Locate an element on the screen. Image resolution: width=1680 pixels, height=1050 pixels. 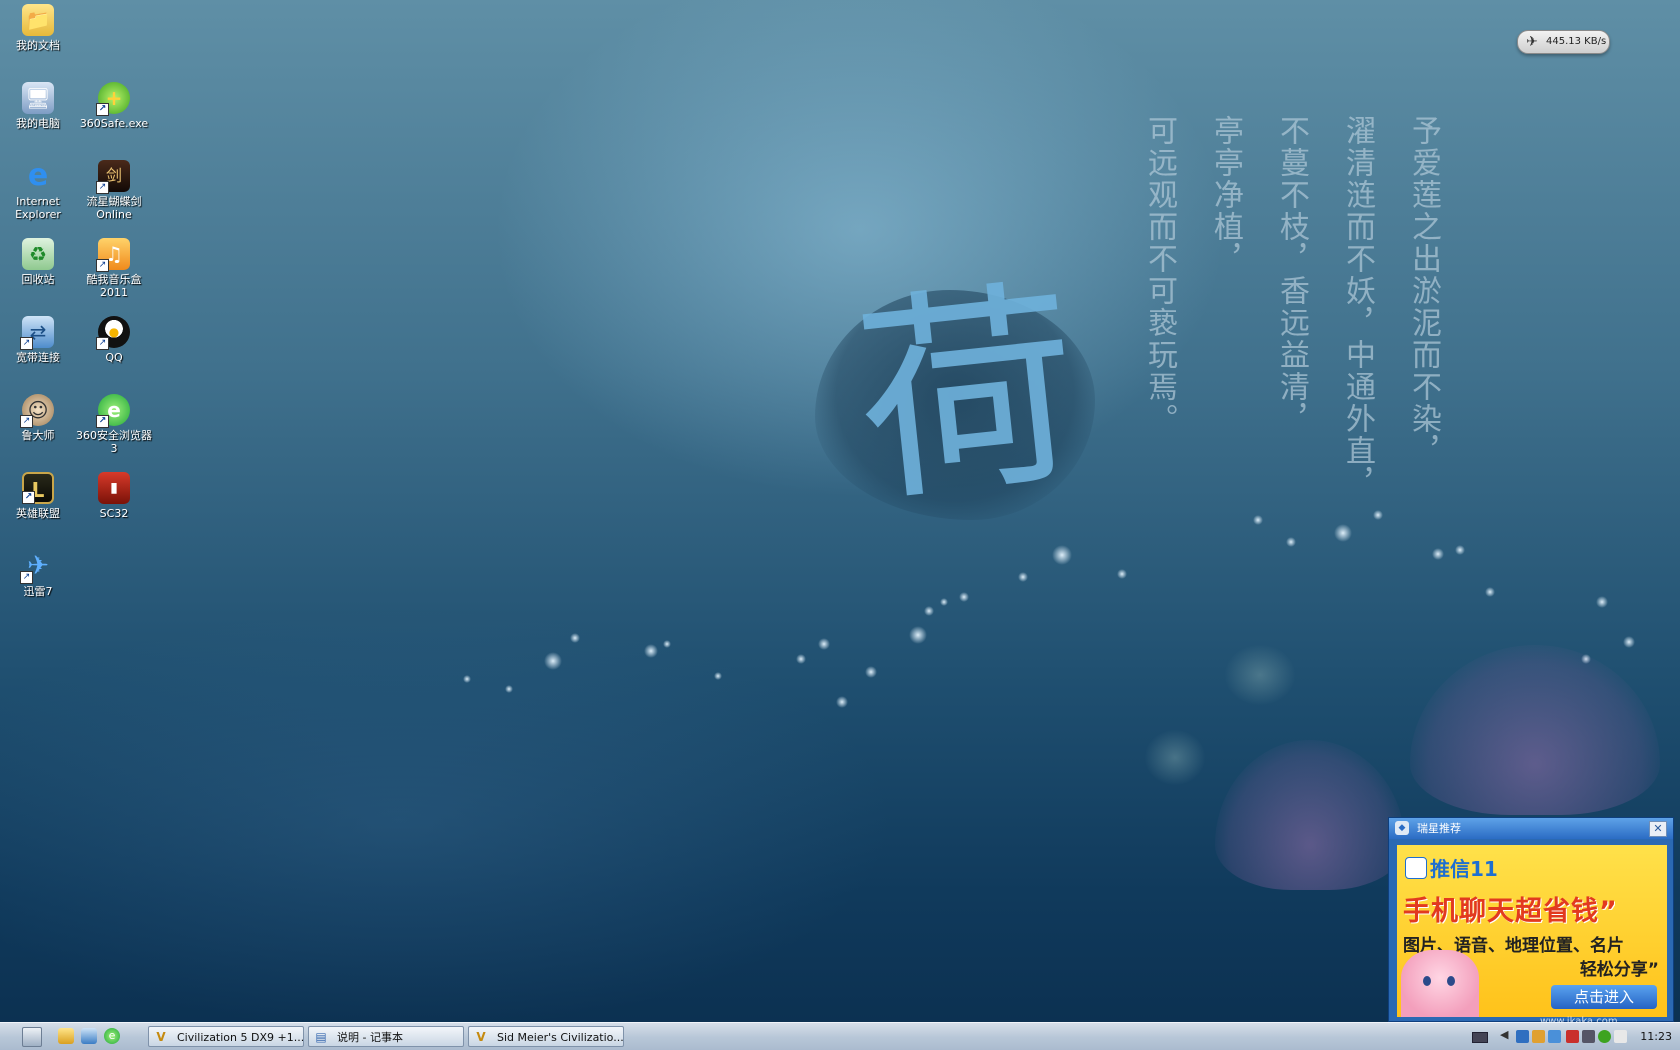
desktop-icon-game: 剑 ↗ 流星蝴蝶剑Online is located at coordinates (114, 190).